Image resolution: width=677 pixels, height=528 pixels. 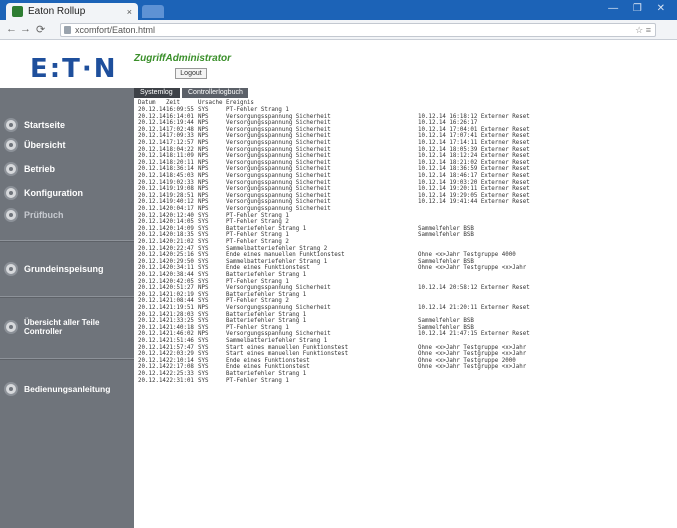 What do you see at coordinates (11, 215) in the screenshot?
I see `book-icon` at bounding box center [11, 215].